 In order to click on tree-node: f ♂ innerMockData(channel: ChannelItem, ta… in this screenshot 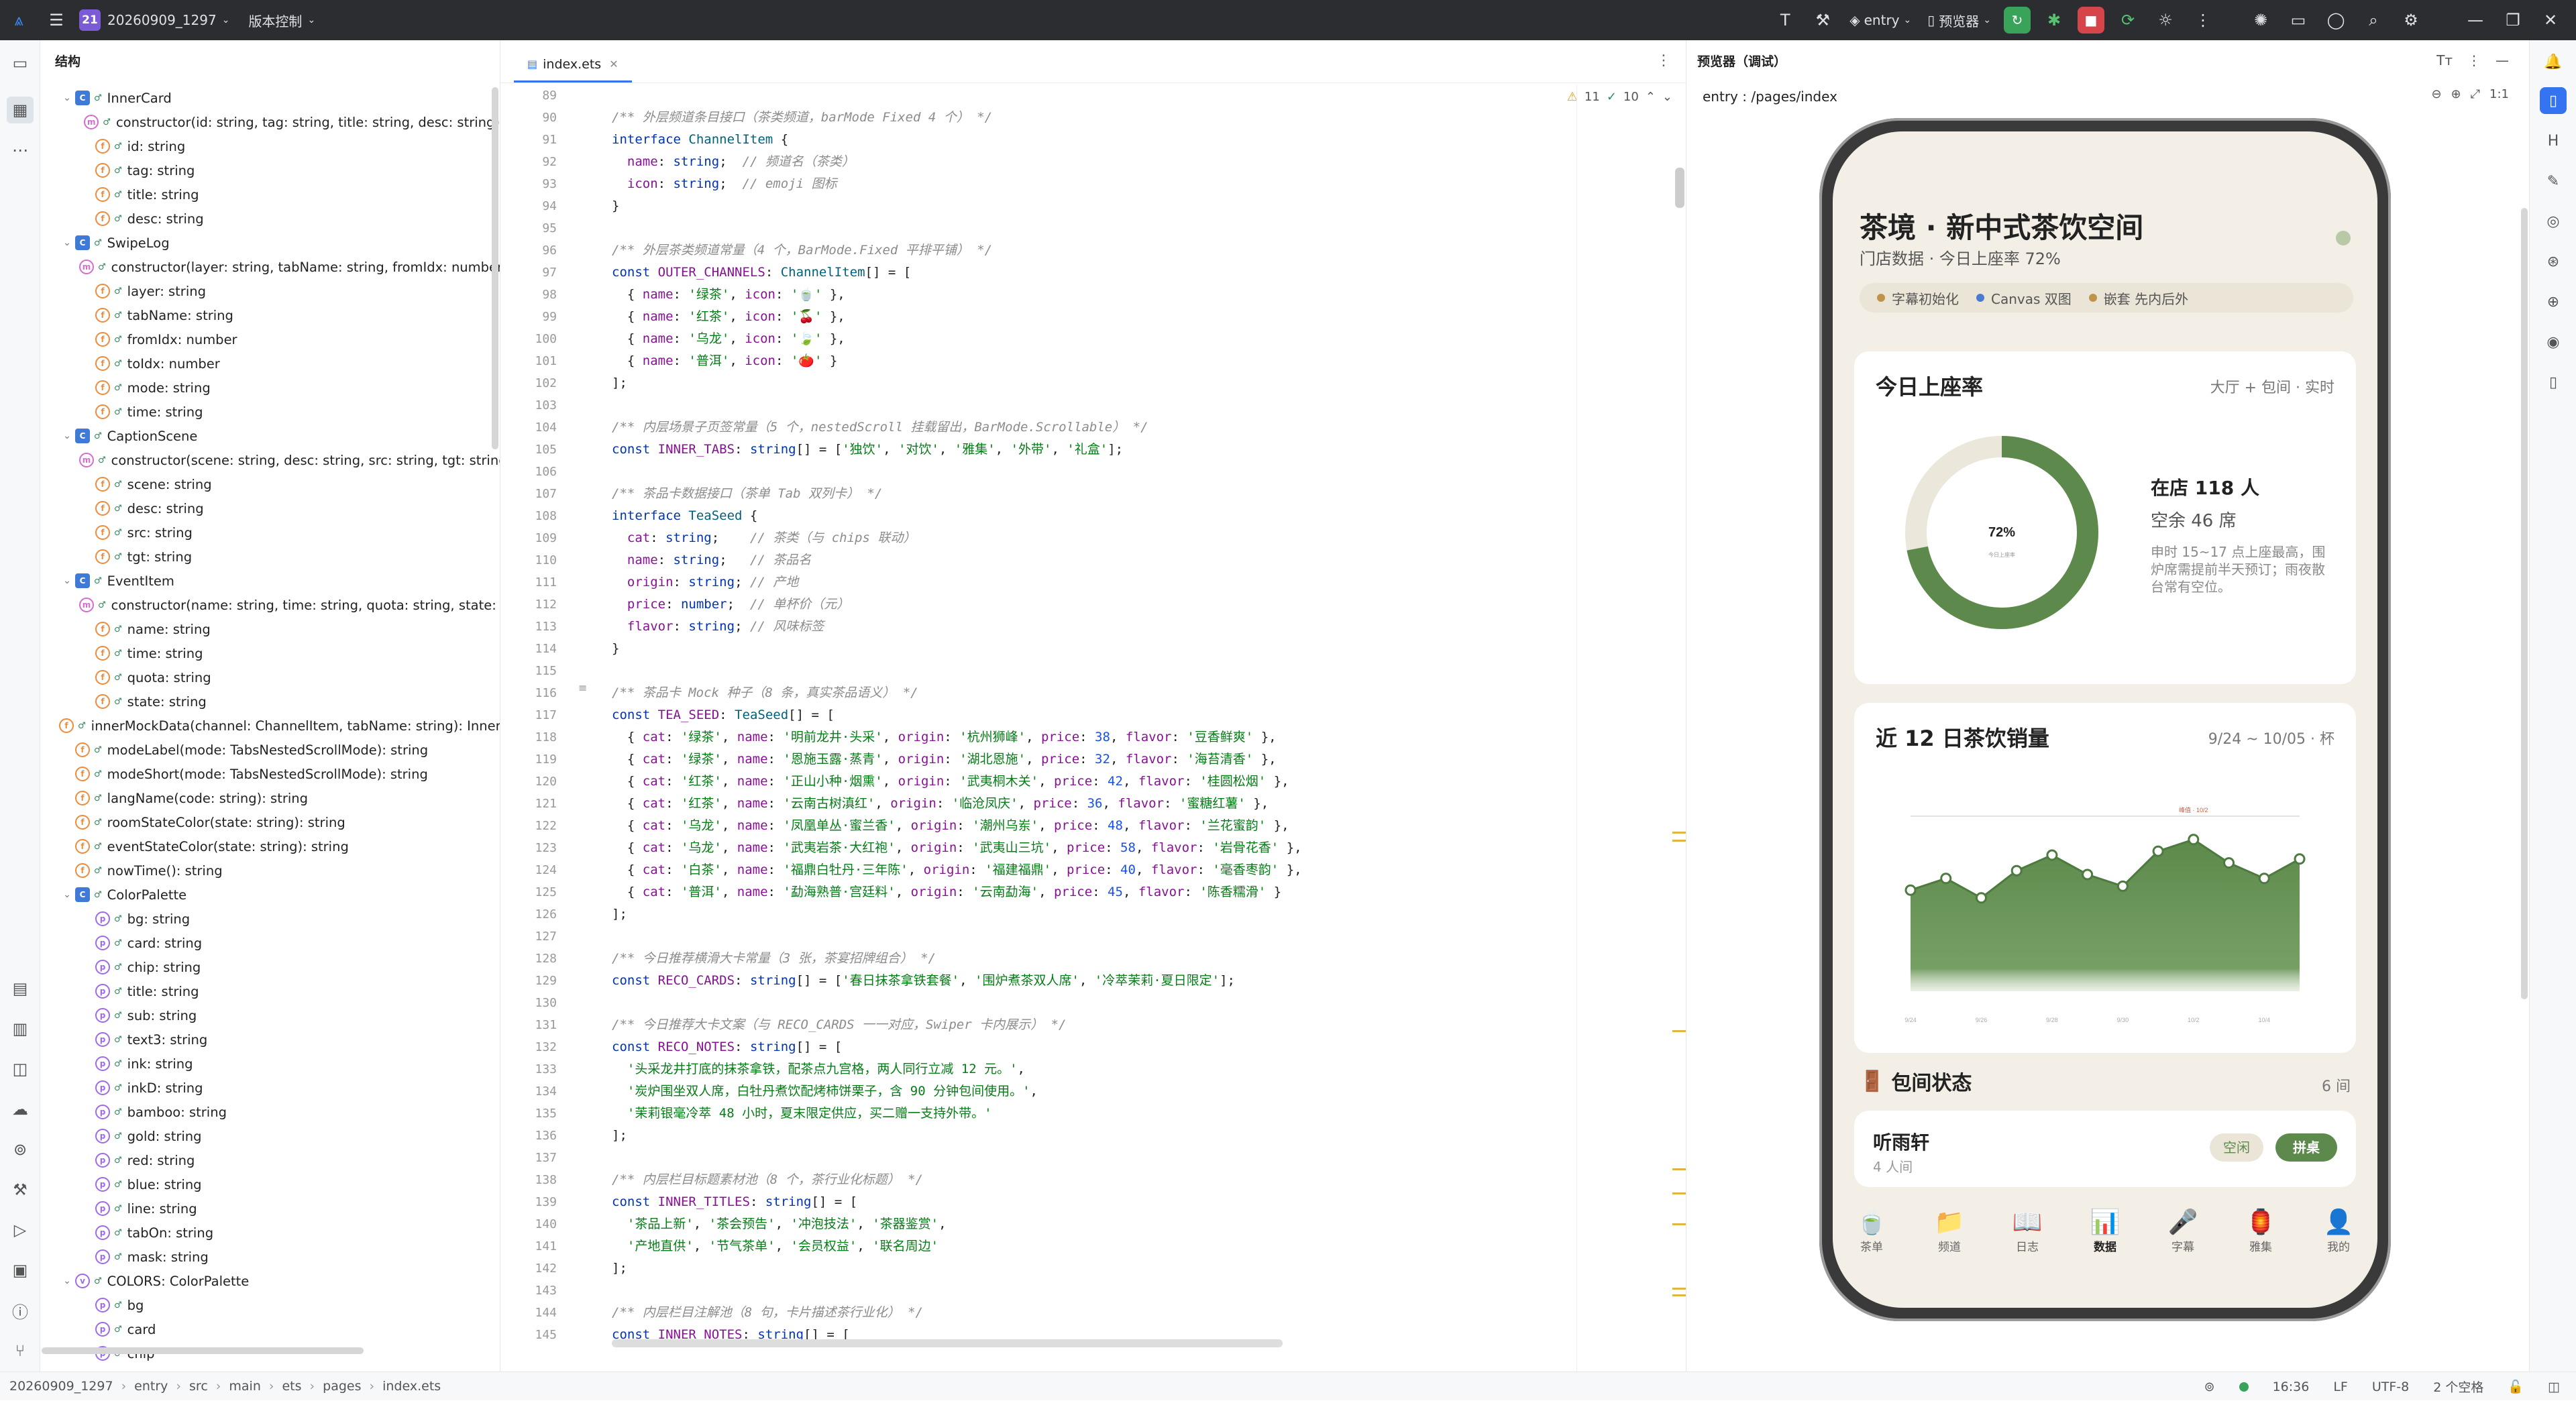, I will do `click(270, 726)`.